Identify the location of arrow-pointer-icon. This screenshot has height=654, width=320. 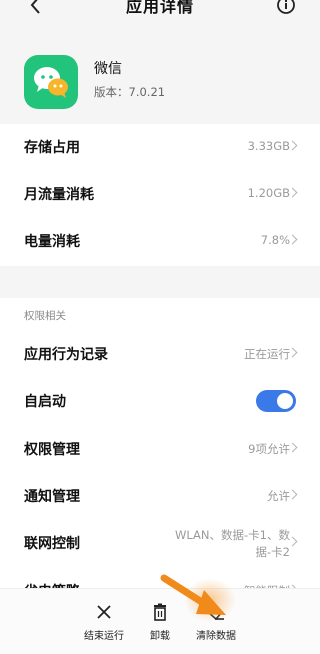
(198, 598).